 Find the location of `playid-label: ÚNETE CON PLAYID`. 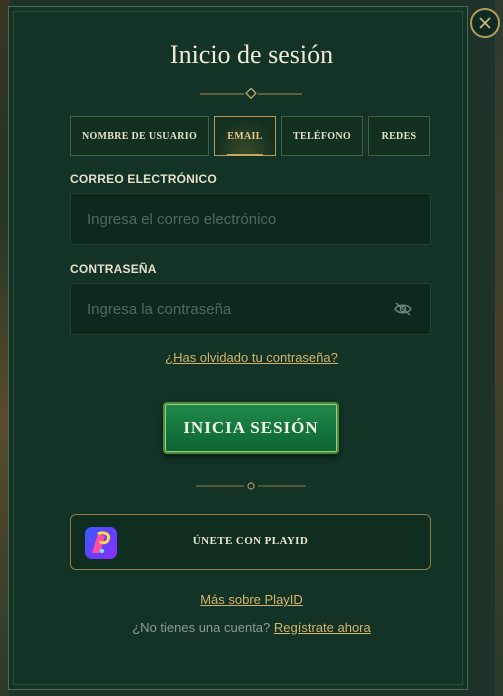

playid-label: ÚNETE CON PLAYID is located at coordinates (250, 541).